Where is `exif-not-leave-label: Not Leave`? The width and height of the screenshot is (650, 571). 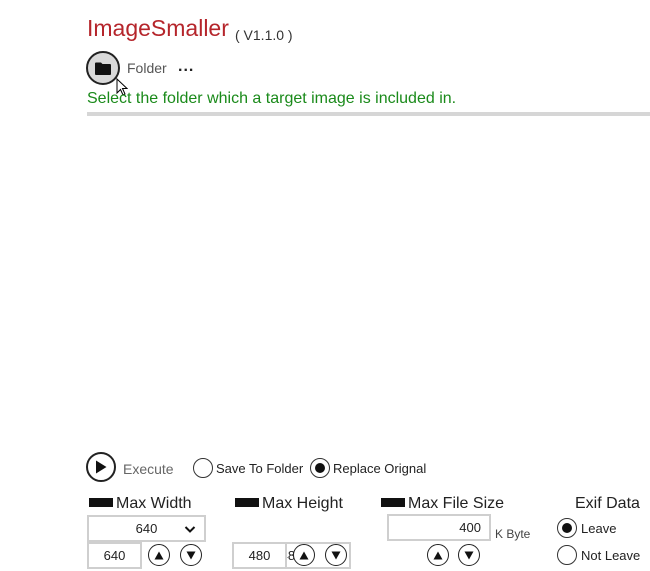 exif-not-leave-label: Not Leave is located at coordinates (611, 555).